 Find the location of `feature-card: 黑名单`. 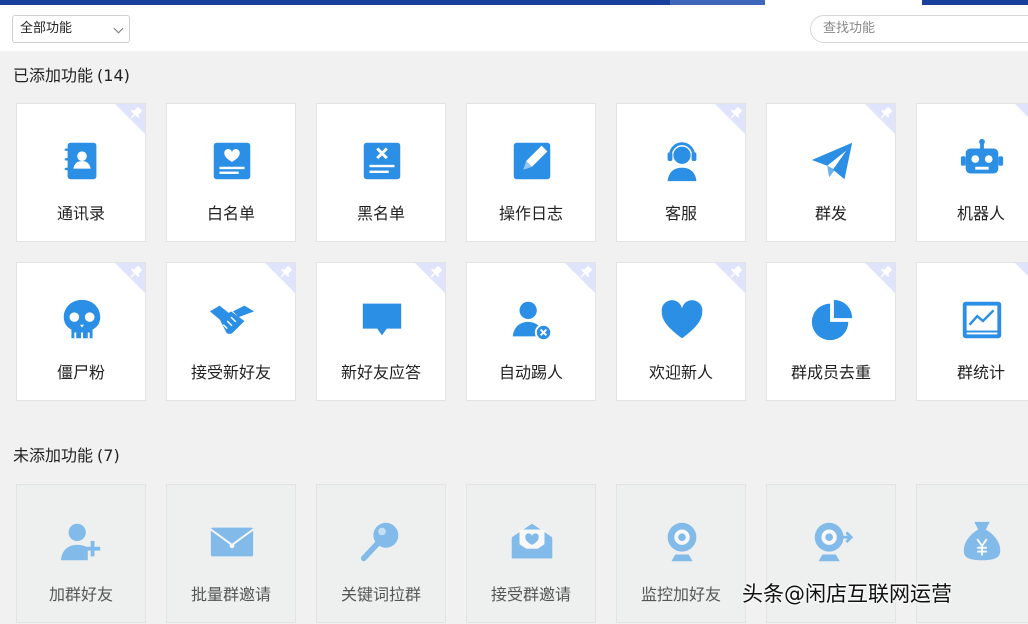

feature-card: 黑名单 is located at coordinates (381, 172).